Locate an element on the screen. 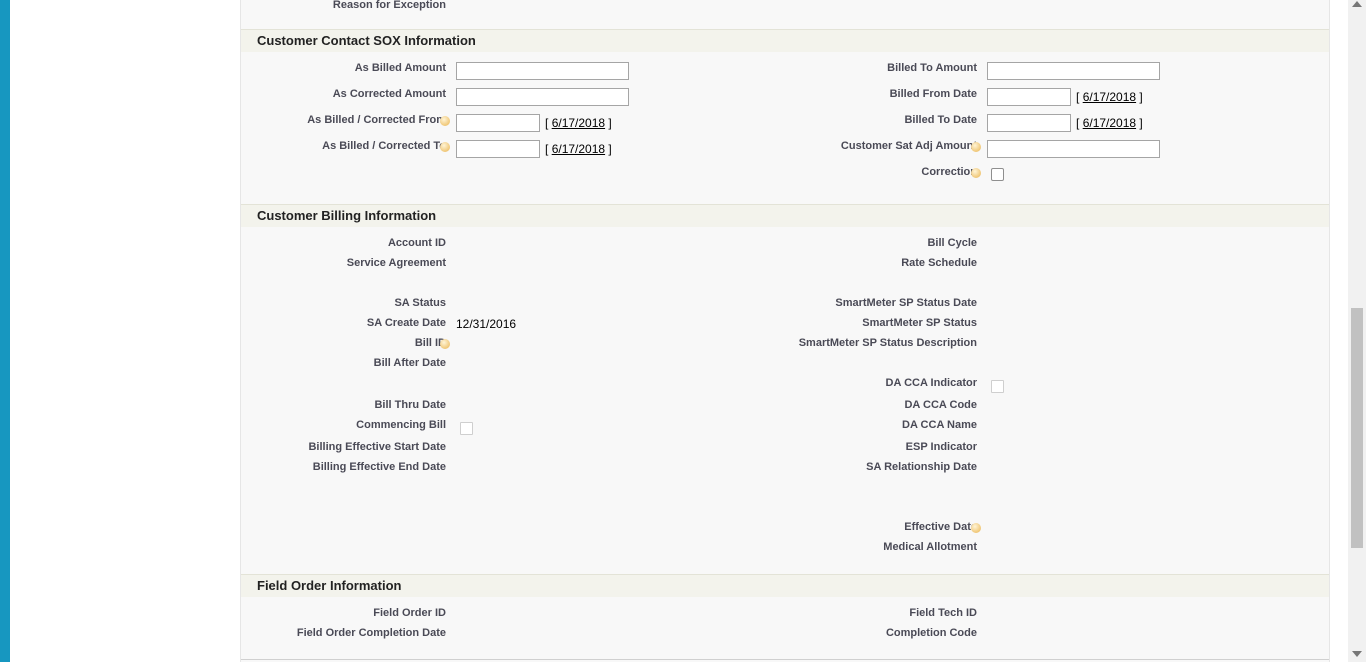 This screenshot has height=662, width=1366. billed-from-date-input is located at coordinates (1029, 97).